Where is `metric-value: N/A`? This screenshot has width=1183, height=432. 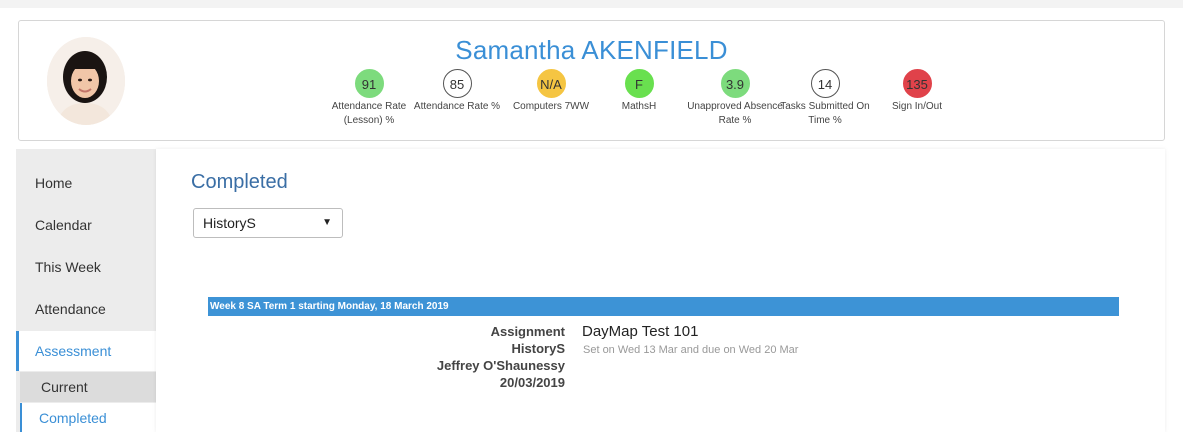 metric-value: N/A is located at coordinates (551, 83).